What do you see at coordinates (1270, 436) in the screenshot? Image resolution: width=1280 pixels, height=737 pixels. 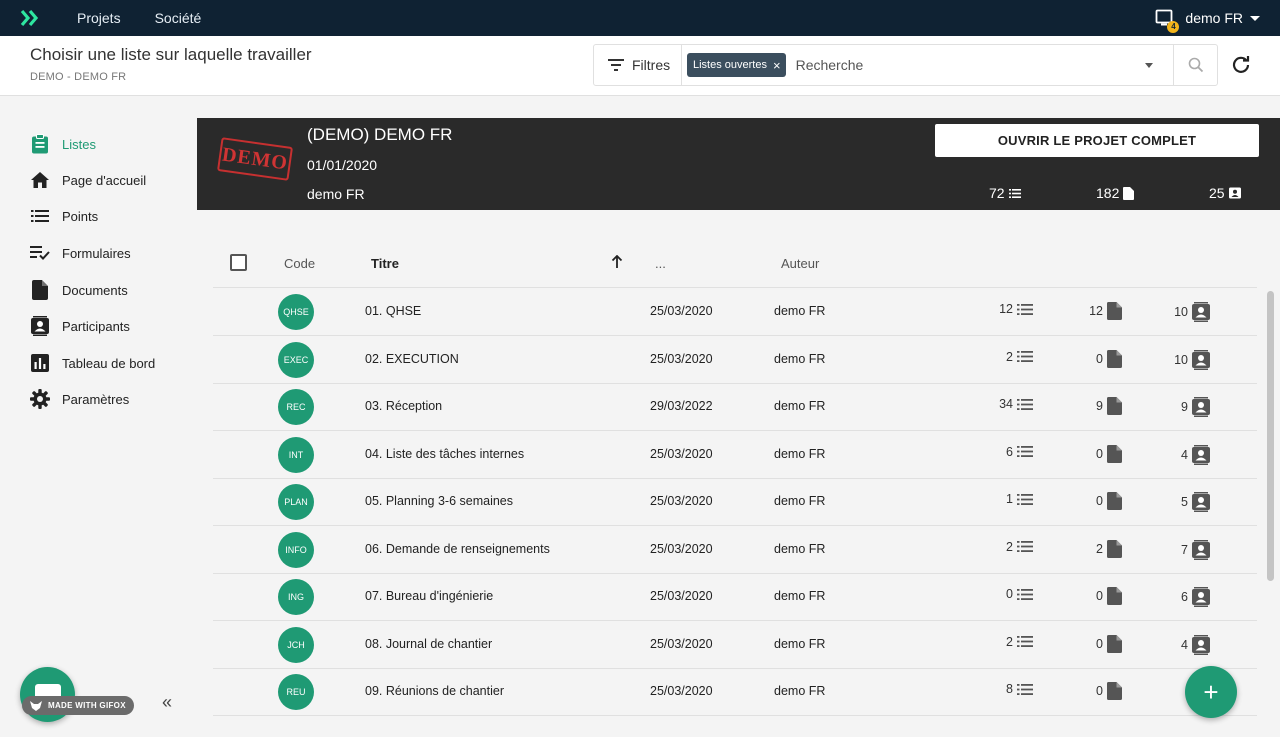 I see `scrollbar` at bounding box center [1270, 436].